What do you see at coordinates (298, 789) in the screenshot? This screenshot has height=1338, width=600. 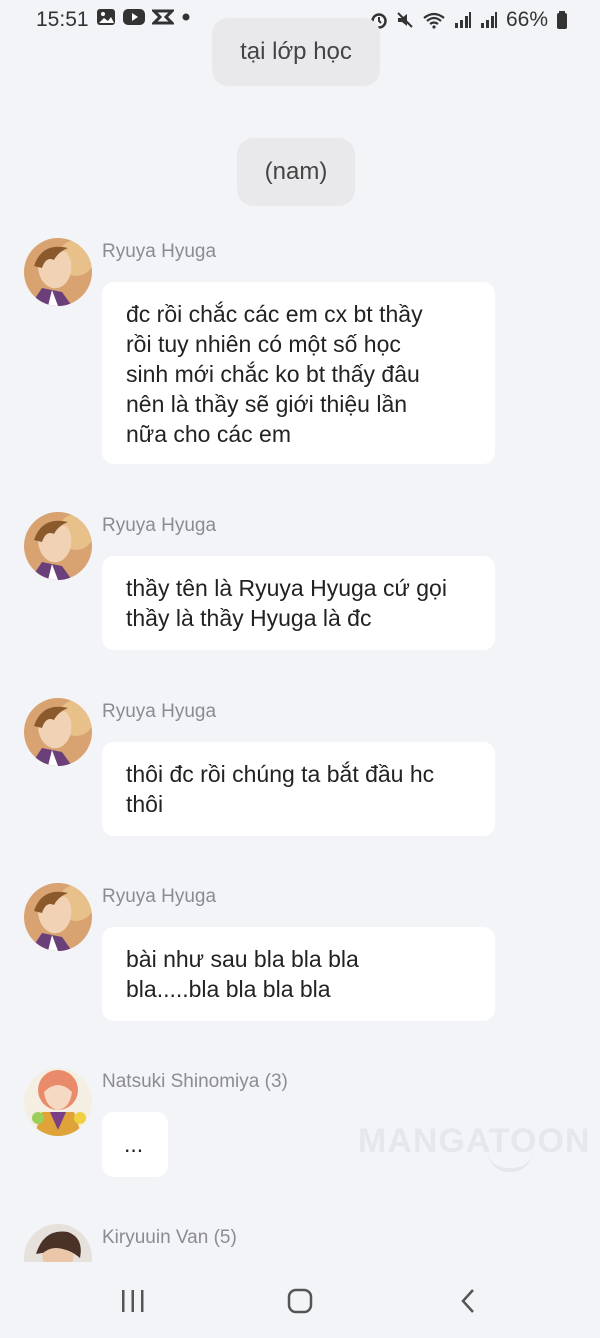 I see `message-bubble: thôi đc rồi chúng ta bắt đầu hc thôi` at bounding box center [298, 789].